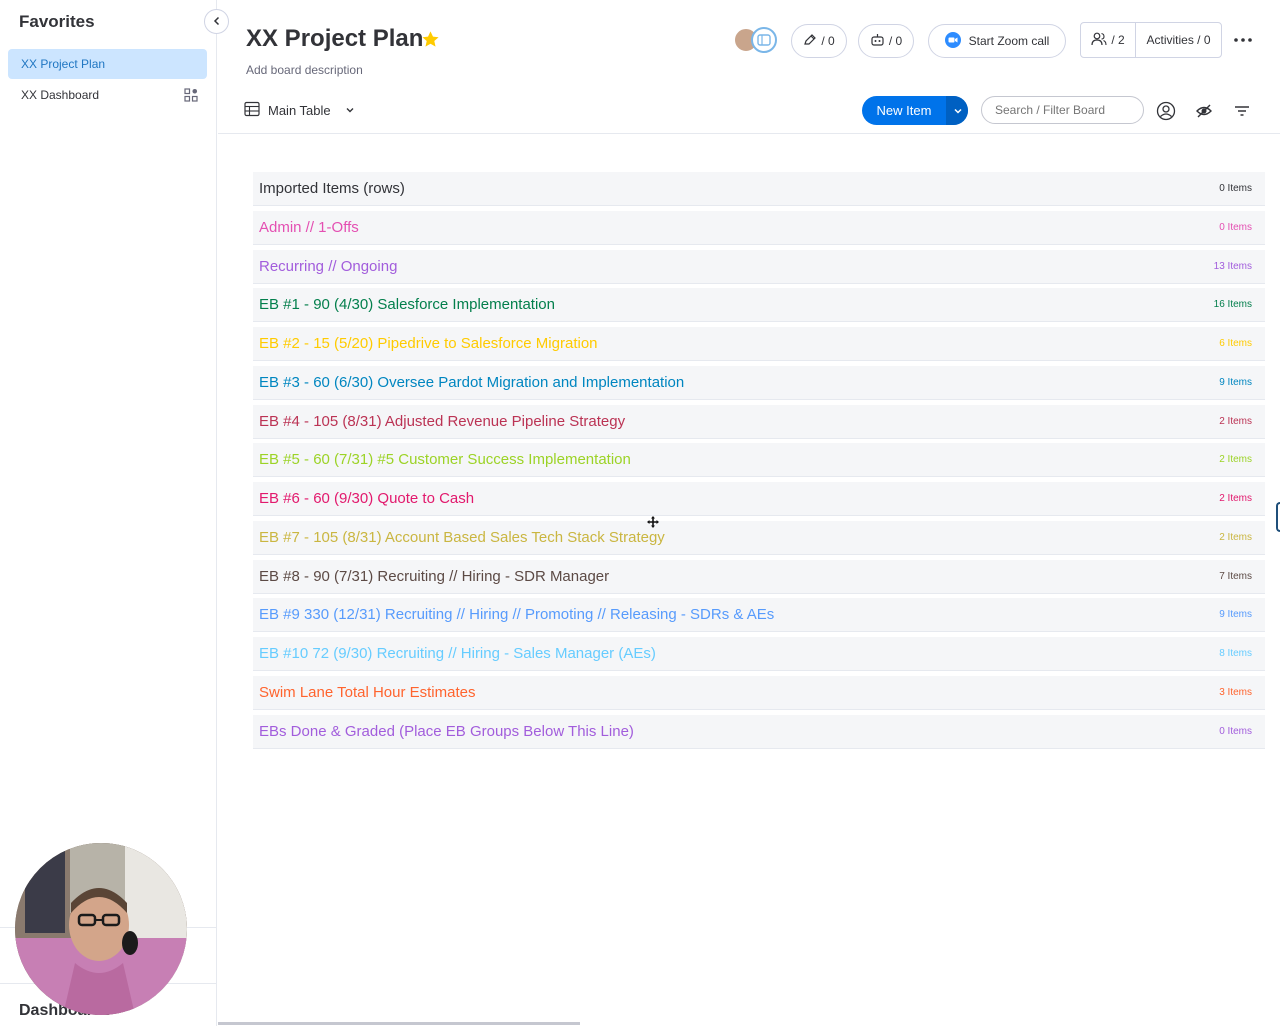 This screenshot has height=1026, width=1280. Describe the element at coordinates (329, 188) in the screenshot. I see `group-name: Imported Items (rows)` at that location.